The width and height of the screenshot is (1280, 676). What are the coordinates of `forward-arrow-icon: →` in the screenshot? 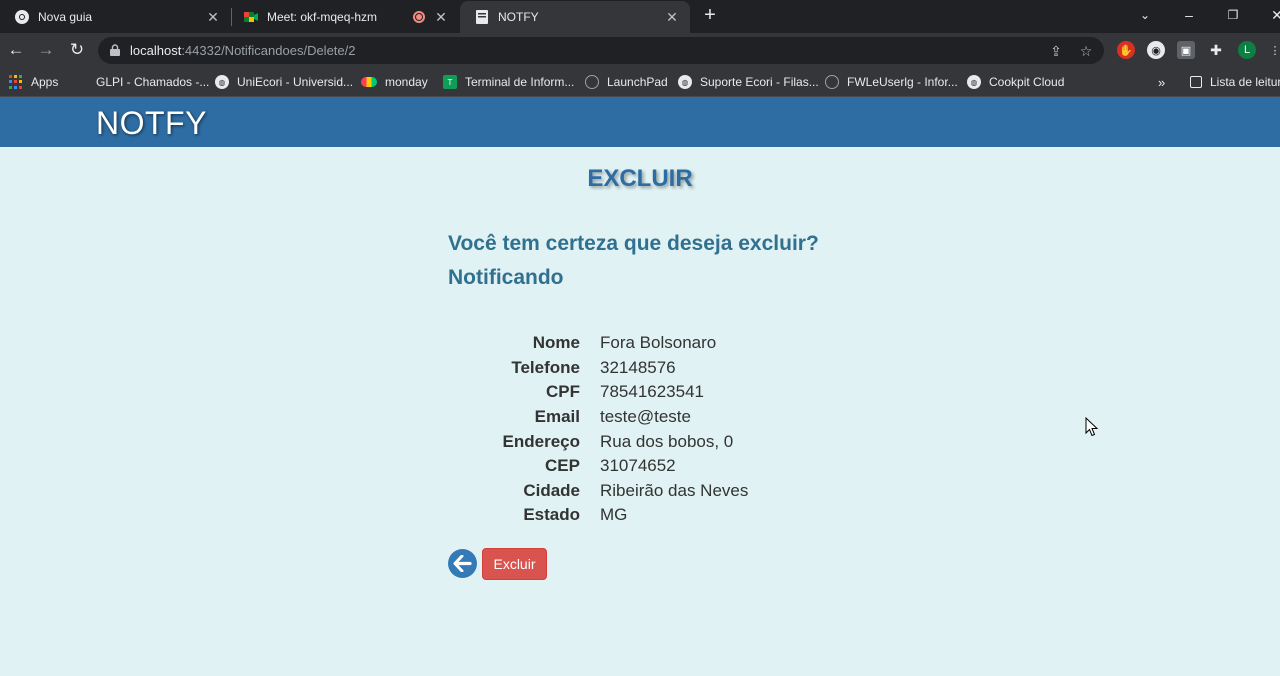 It's located at (46, 50).